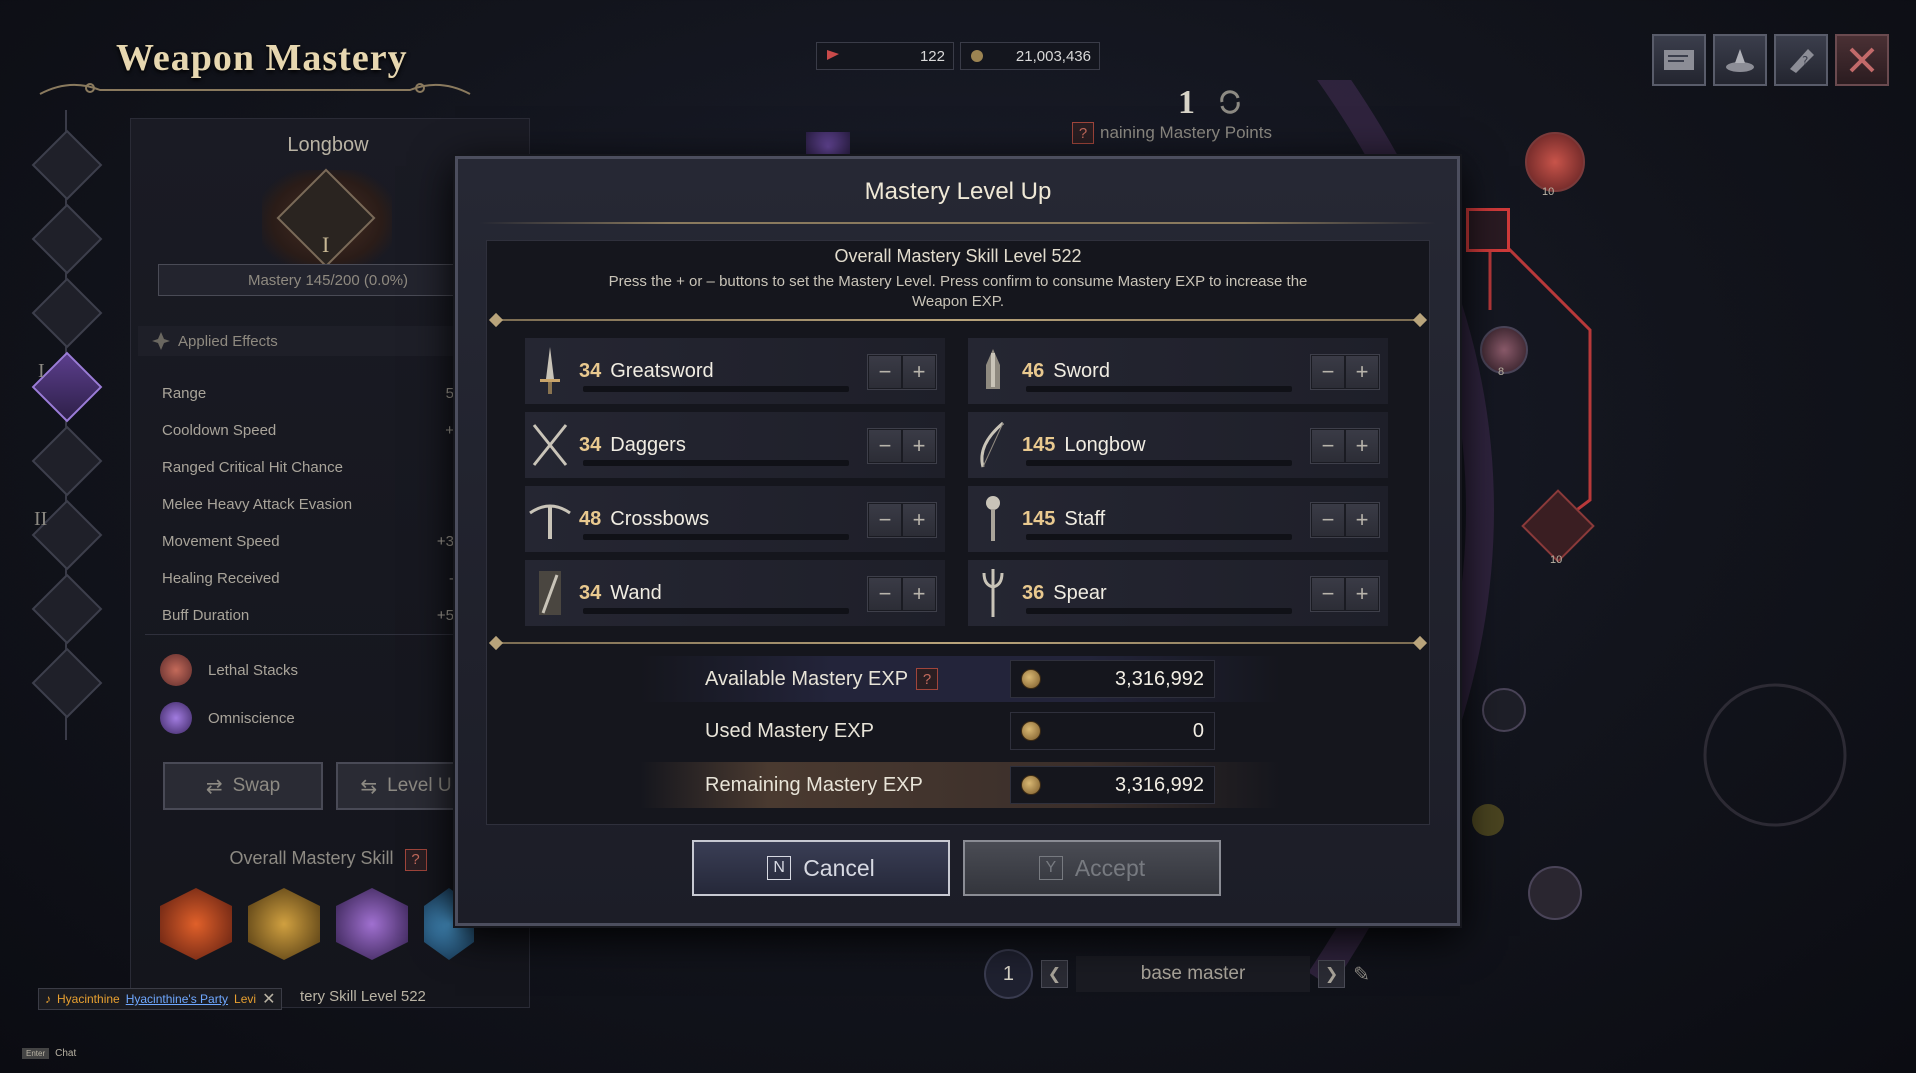 The image size is (1916, 1073). Describe the element at coordinates (919, 372) in the screenshot. I see `greatsword-plus-button: +` at that location.